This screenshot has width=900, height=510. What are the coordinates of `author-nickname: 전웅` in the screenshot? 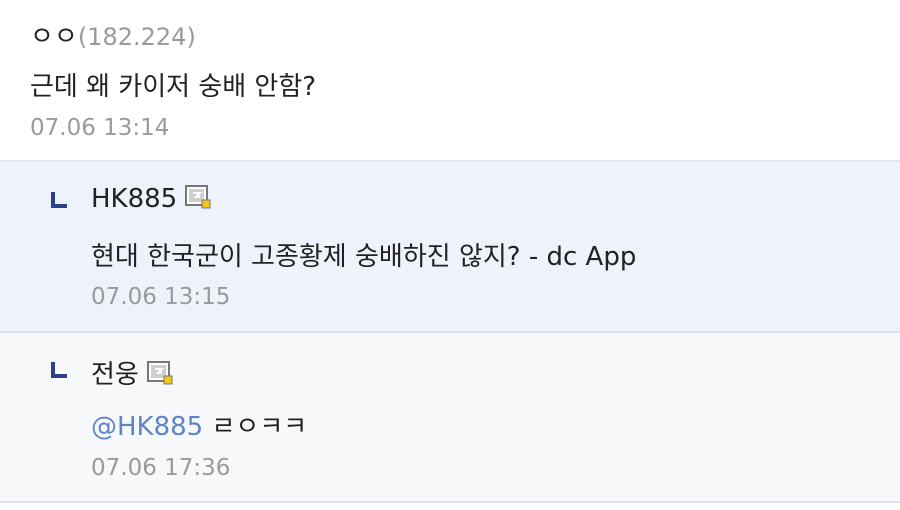 It's located at (115, 375).